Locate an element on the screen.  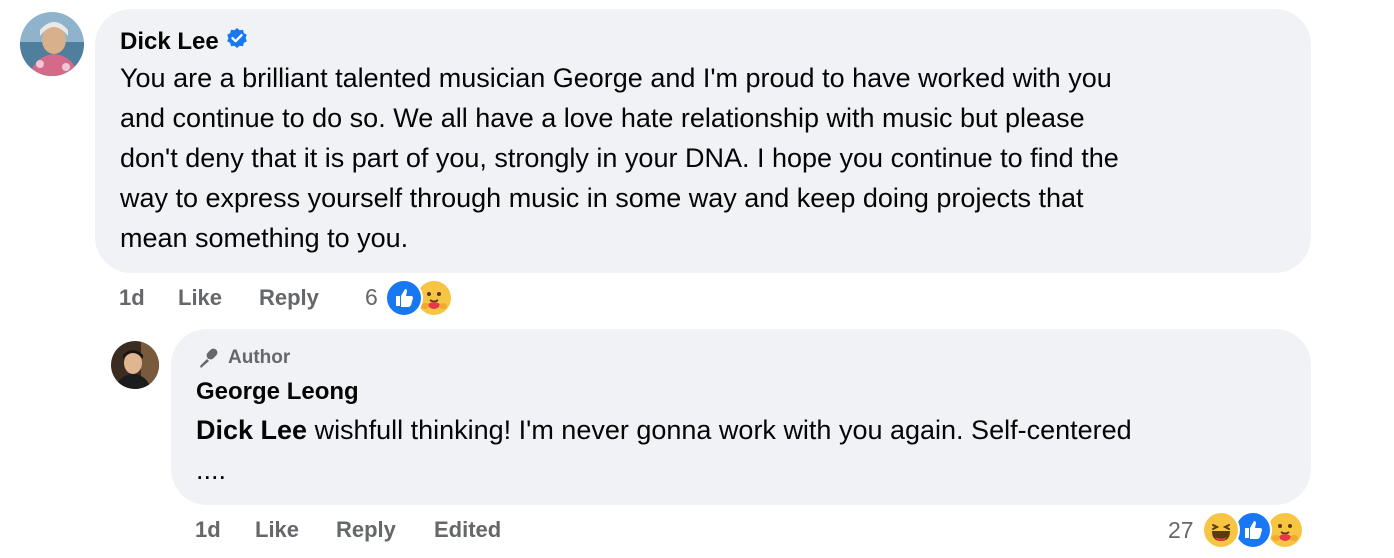
avatar-dick-lee is located at coordinates (52, 44).